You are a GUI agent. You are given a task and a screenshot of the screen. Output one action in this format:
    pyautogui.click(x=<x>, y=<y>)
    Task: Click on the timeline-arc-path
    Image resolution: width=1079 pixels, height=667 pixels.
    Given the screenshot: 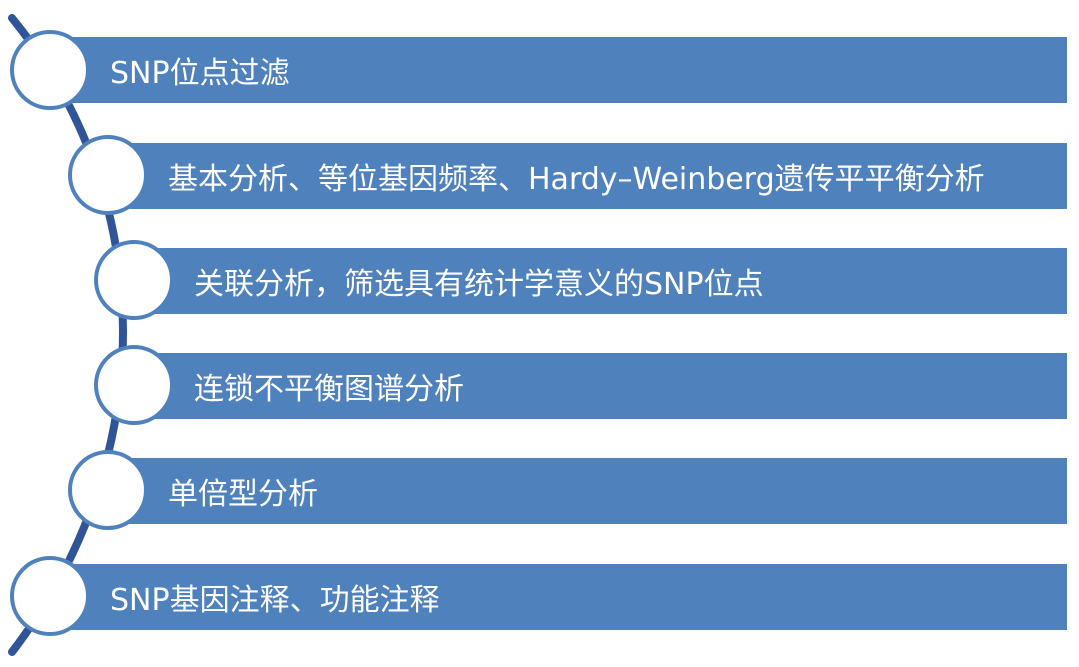 What is the action you would take?
    pyautogui.click(x=67, y=335)
    